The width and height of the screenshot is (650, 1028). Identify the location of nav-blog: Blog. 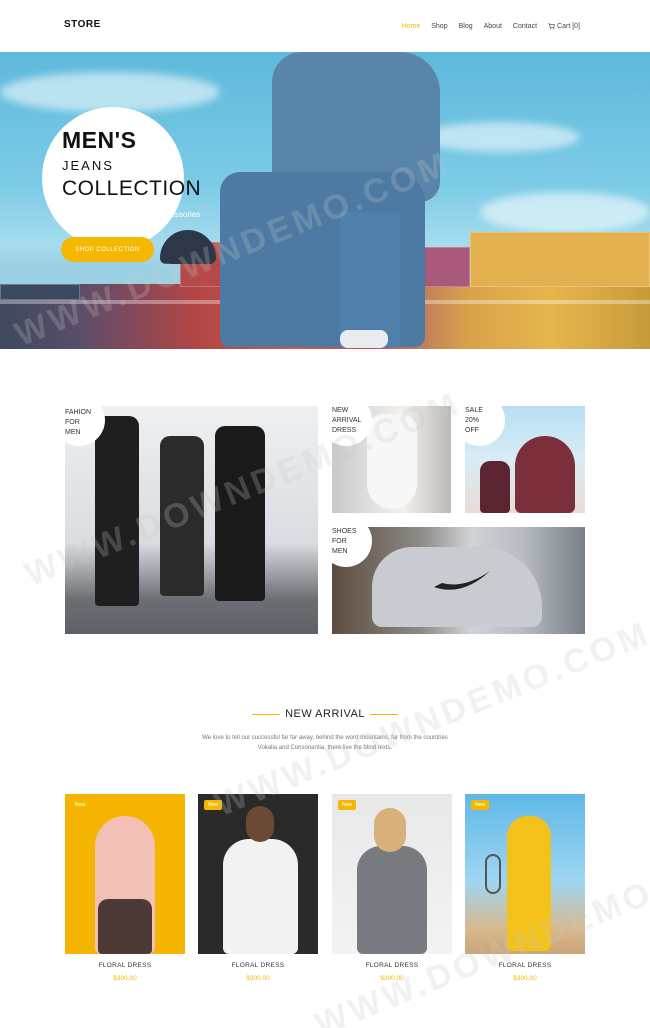
(466, 26).